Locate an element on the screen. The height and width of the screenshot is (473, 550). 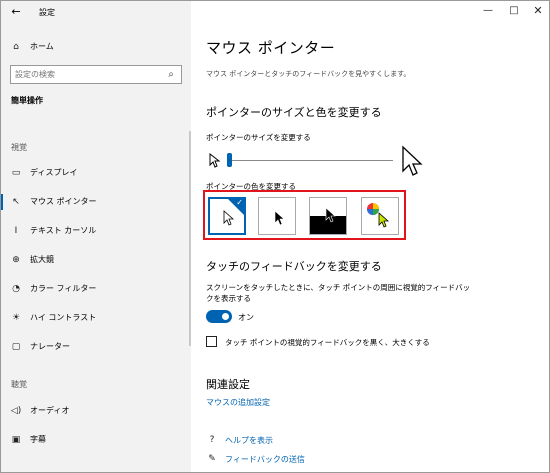
search-icon: ⌕ is located at coordinates (171, 74).